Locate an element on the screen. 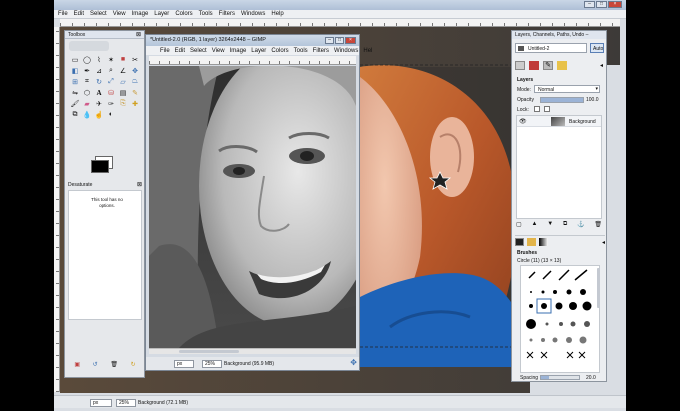  zoom-icon: ⌕ is located at coordinates (111, 70).